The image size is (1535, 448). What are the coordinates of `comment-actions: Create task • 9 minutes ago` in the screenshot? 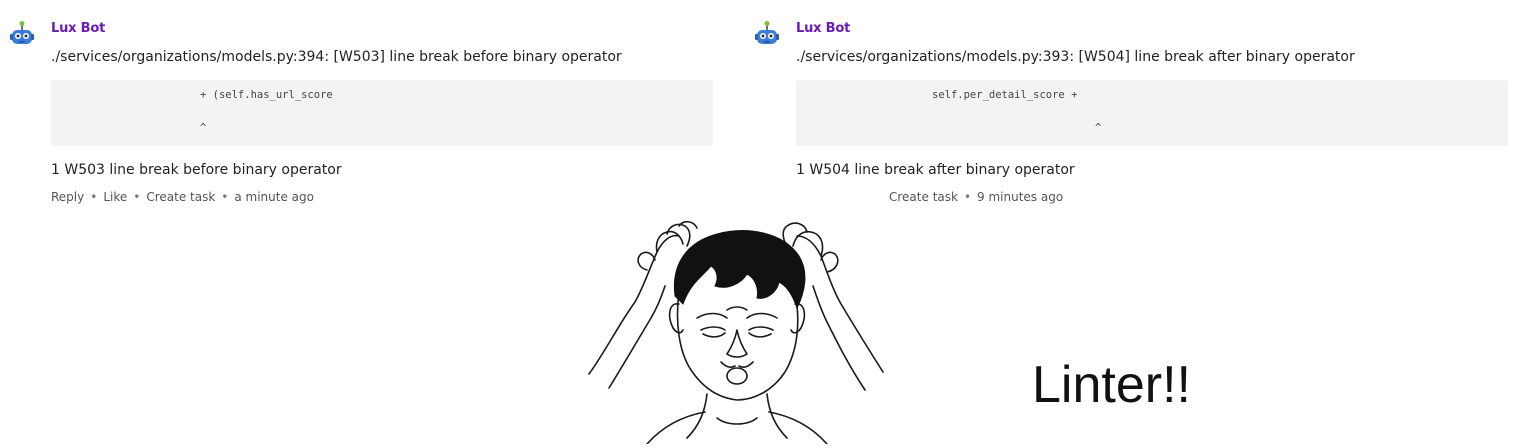 It's located at (976, 197).